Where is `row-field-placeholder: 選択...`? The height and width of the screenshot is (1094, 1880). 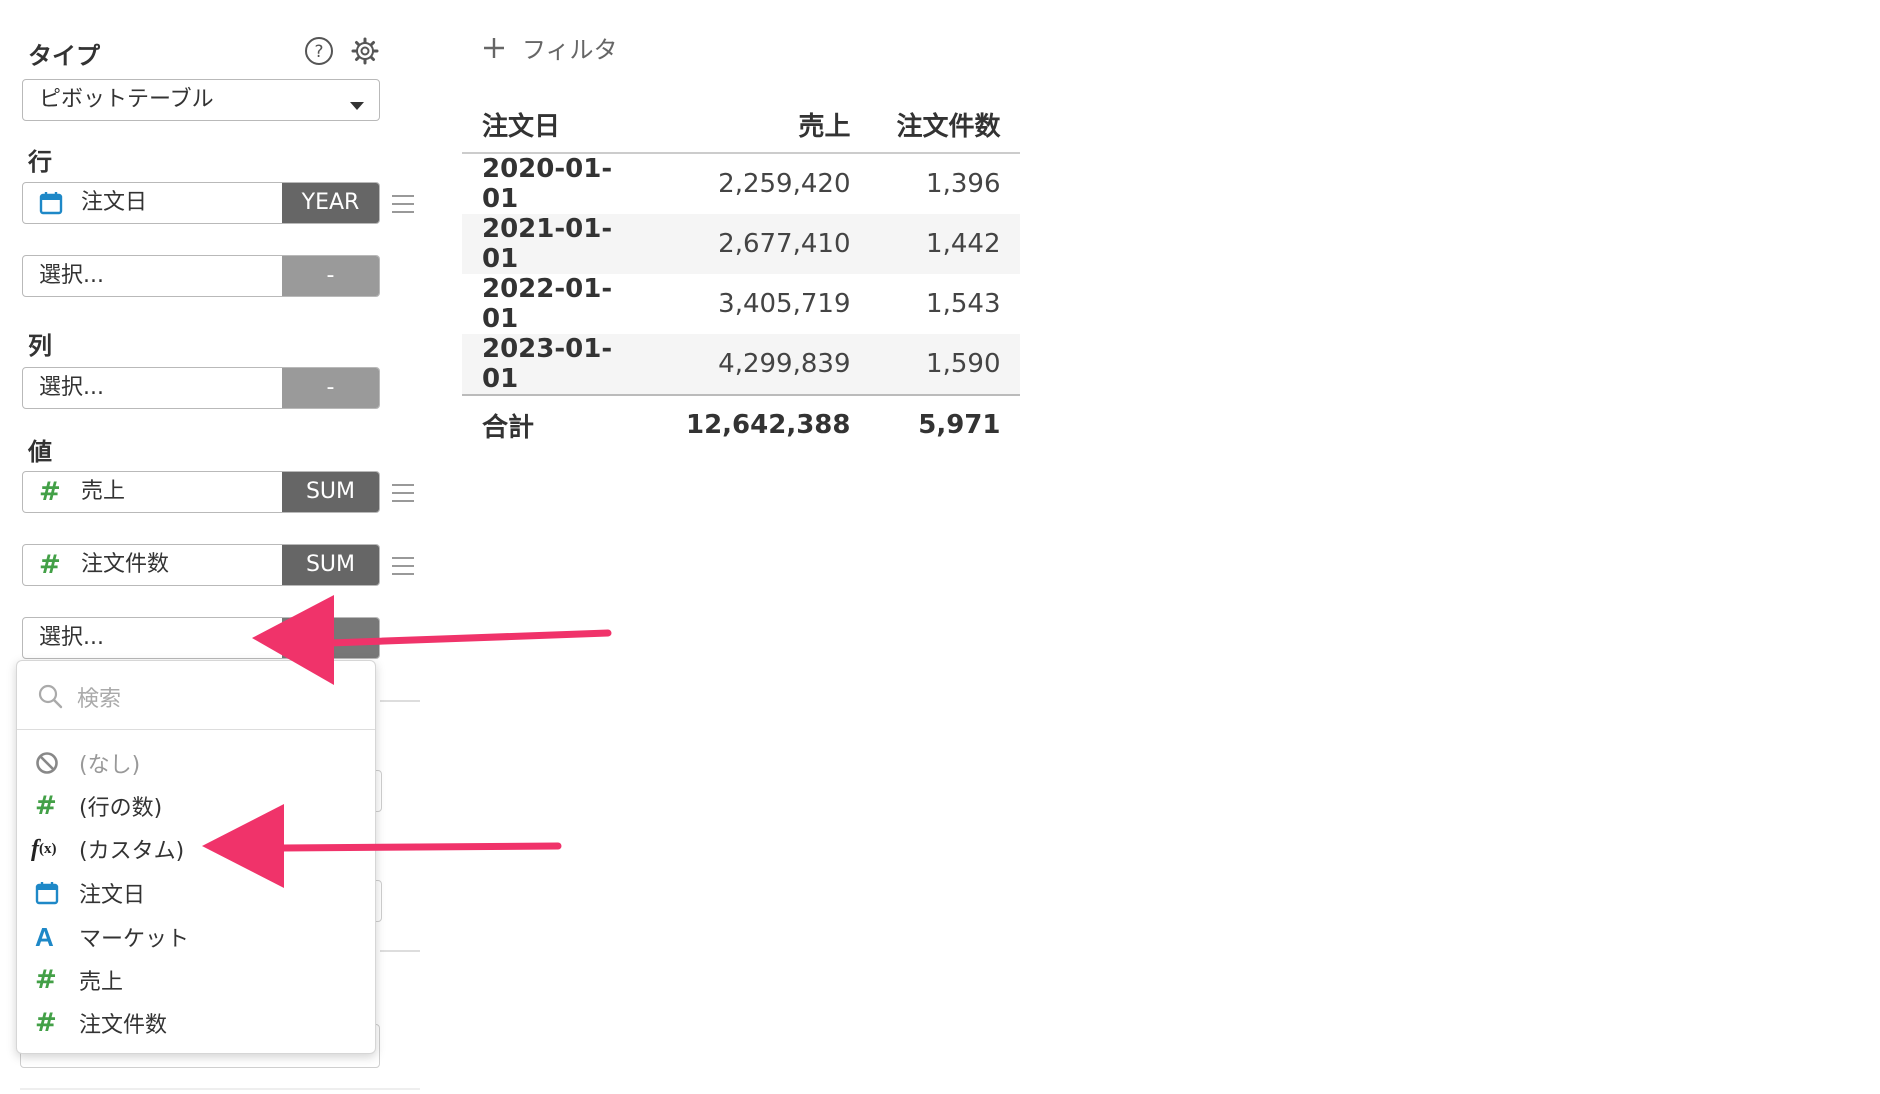 row-field-placeholder: 選択... is located at coordinates (71, 275).